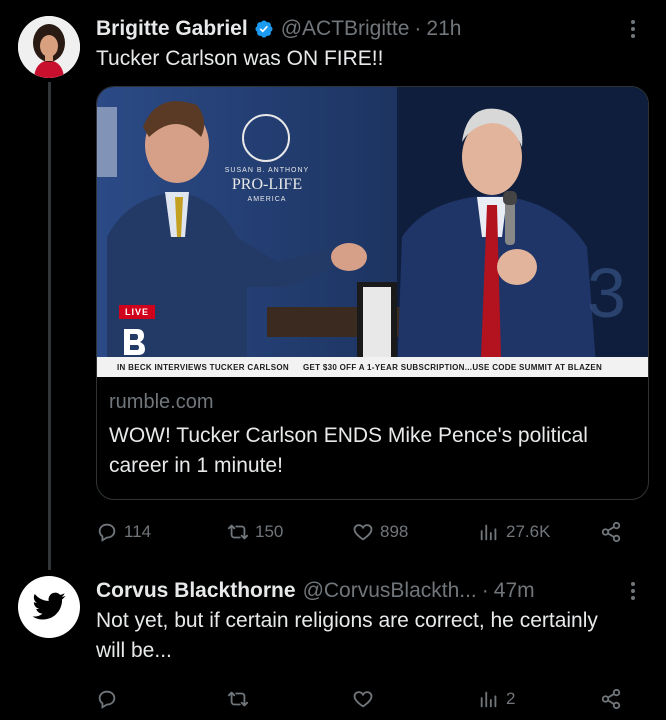  Describe the element at coordinates (137, 312) in the screenshot. I see `live-badge: LIVE` at that location.